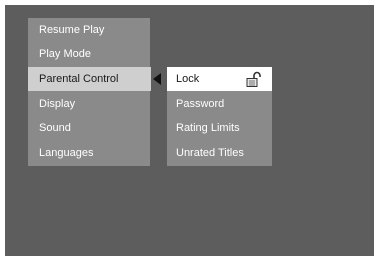 The width and height of the screenshot is (379, 256). What do you see at coordinates (57, 104) in the screenshot?
I see `menu-item-label: Display` at bounding box center [57, 104].